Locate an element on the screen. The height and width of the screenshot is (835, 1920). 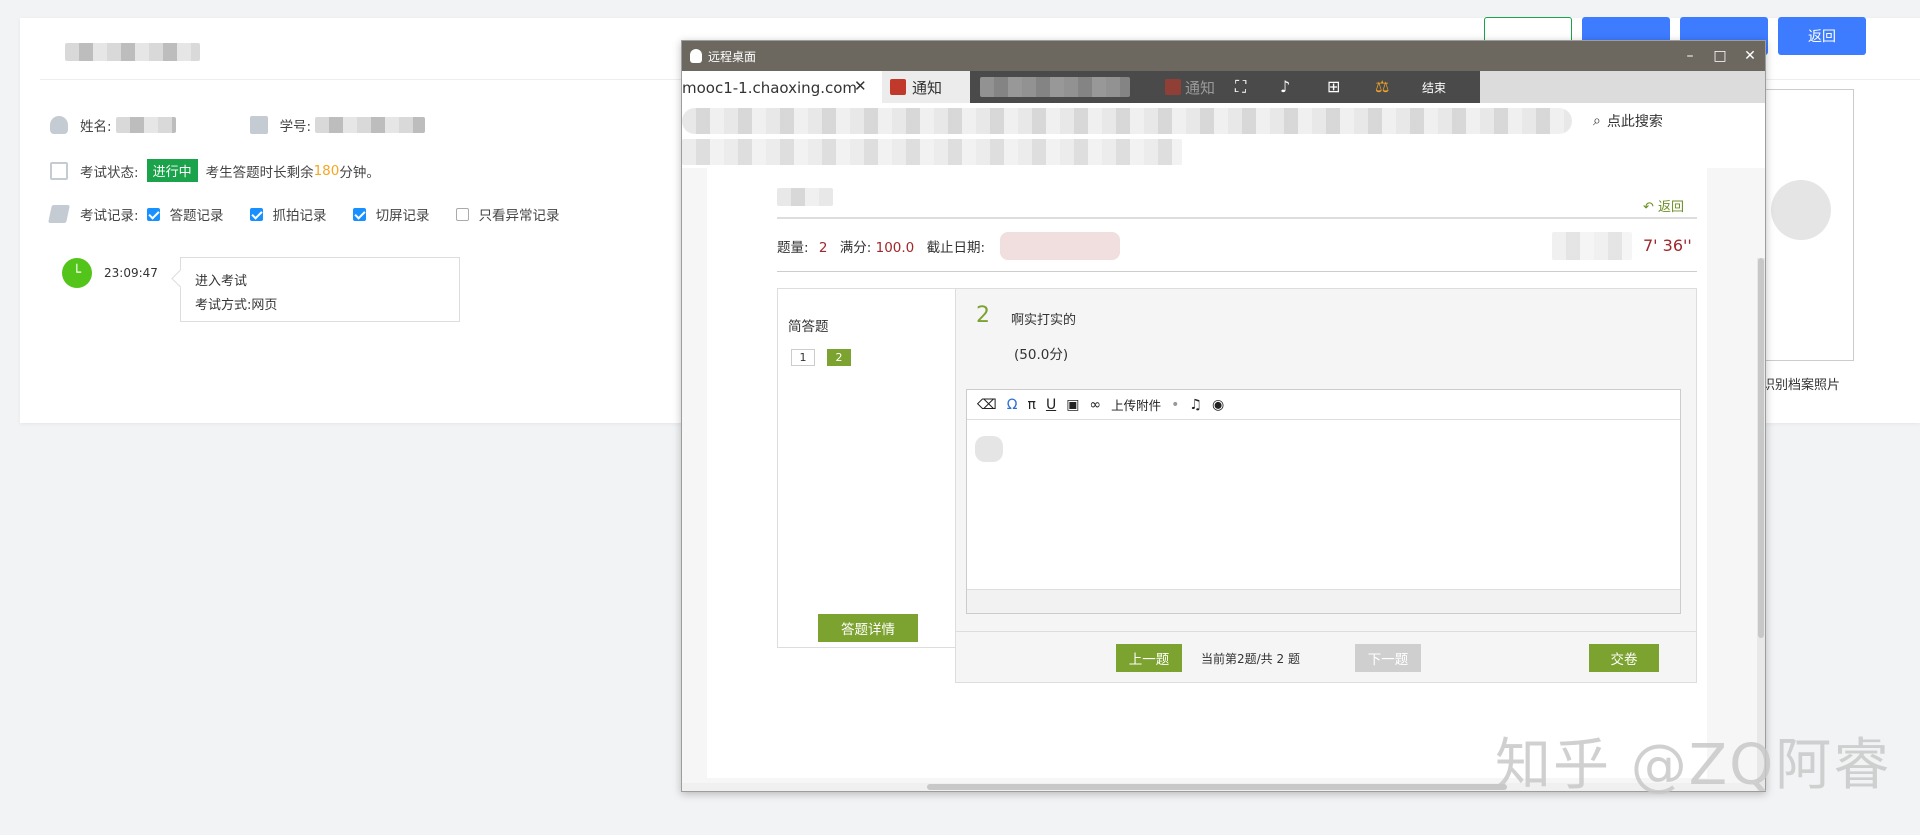
student-info-row: 姓名: 学号: is located at coordinates (238, 125).